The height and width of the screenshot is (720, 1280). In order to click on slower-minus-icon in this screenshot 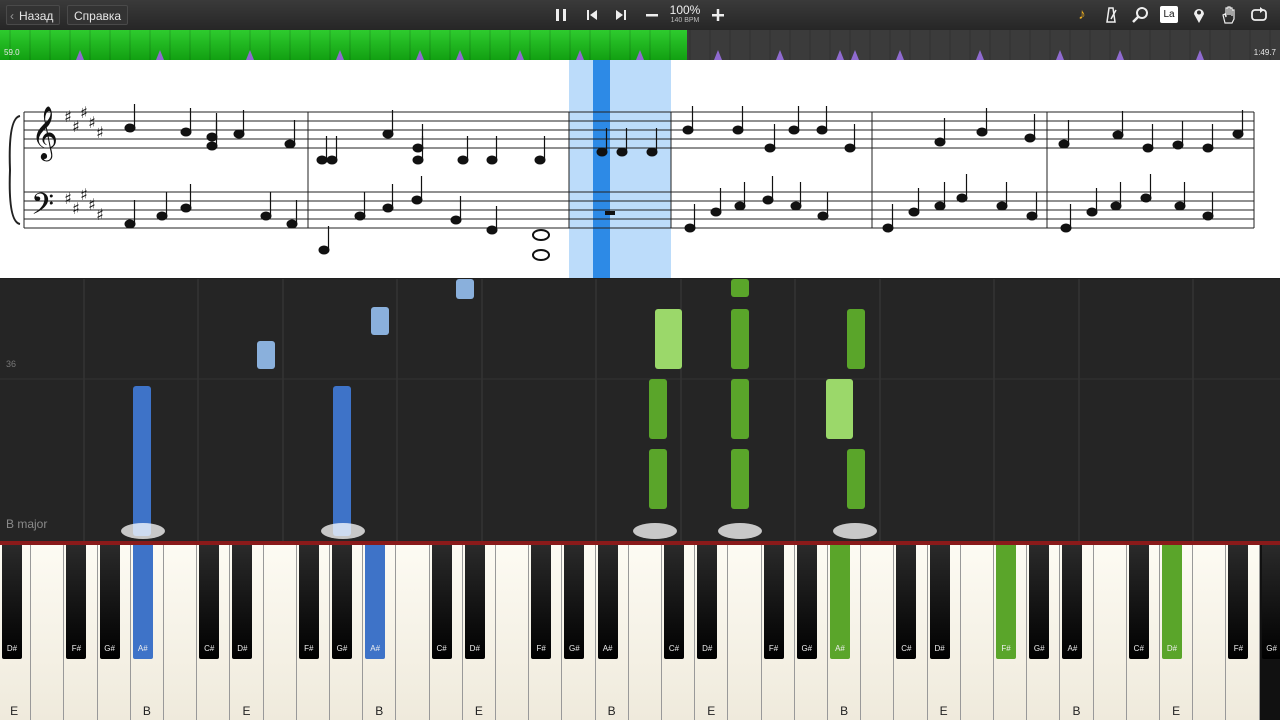, I will do `click(652, 15)`.